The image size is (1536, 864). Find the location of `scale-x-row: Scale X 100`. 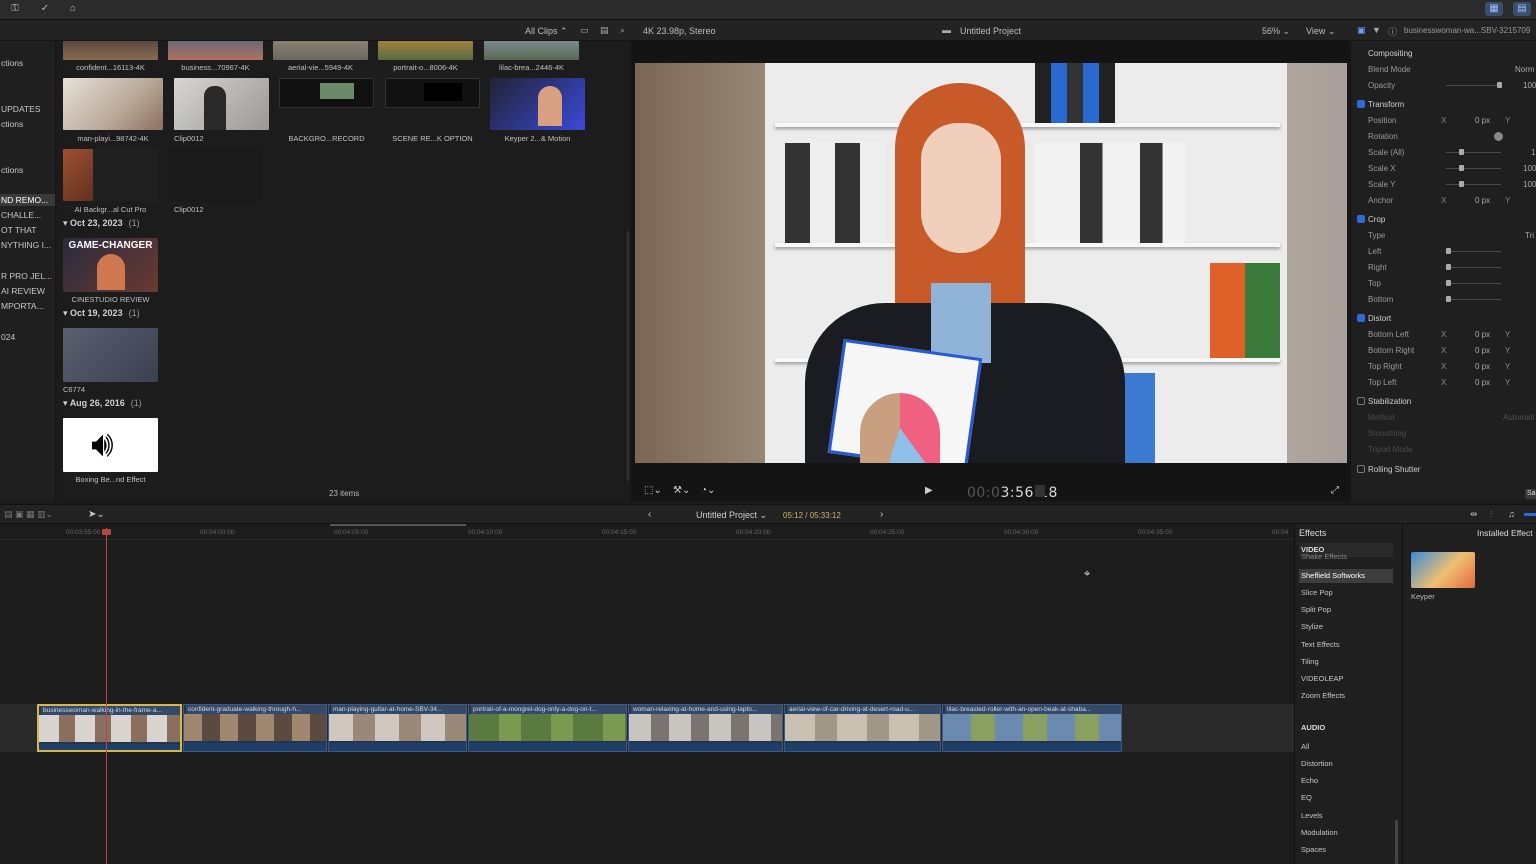

scale-x-row: Scale X 100 is located at coordinates (1443, 168).